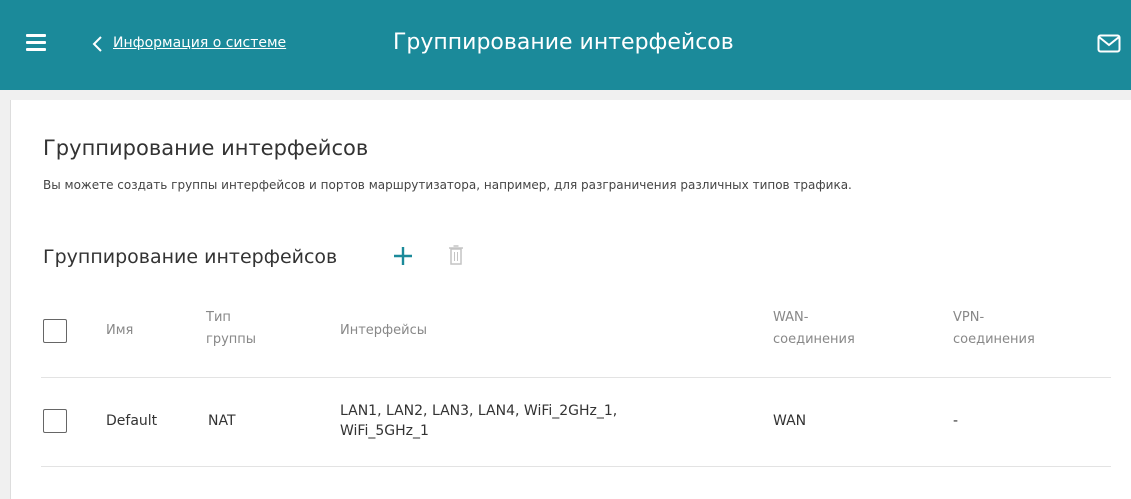  Describe the element at coordinates (969, 317) in the screenshot. I see `column-header-vpn-line1: VPN-` at that location.